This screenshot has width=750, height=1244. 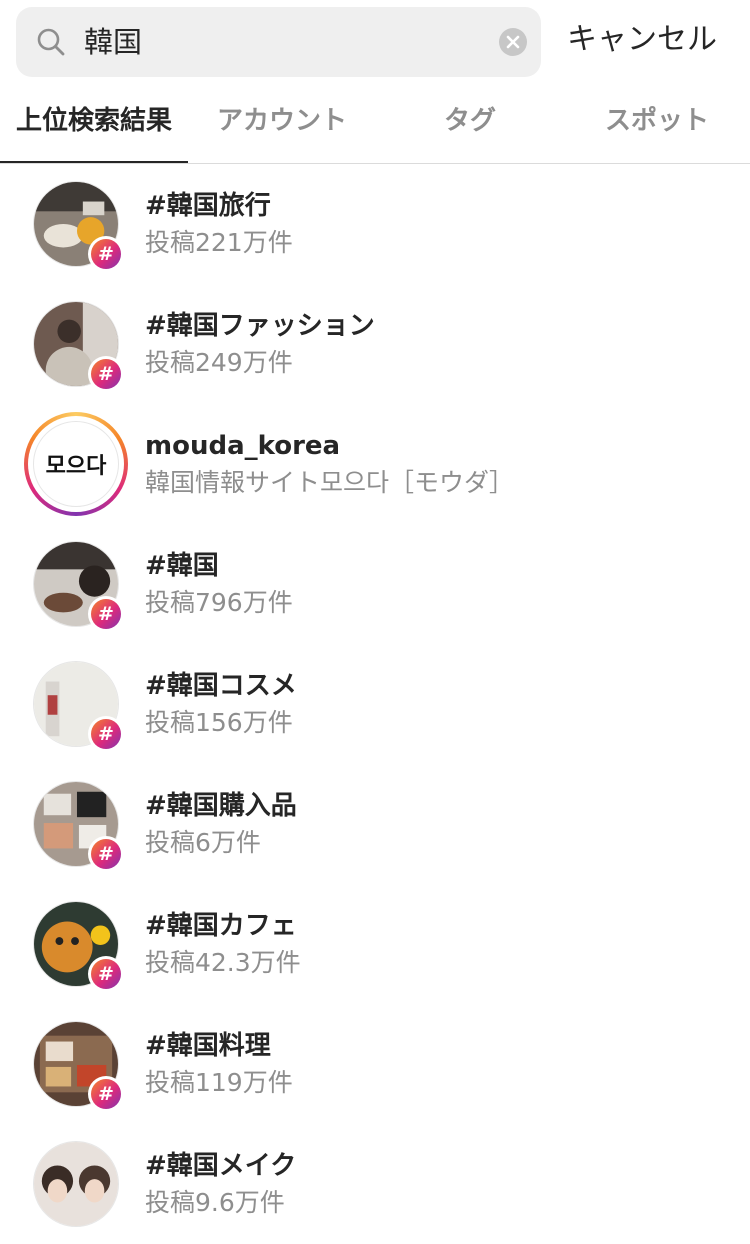 What do you see at coordinates (219, 1082) in the screenshot?
I see `result-subtitle: 投稿119万件` at bounding box center [219, 1082].